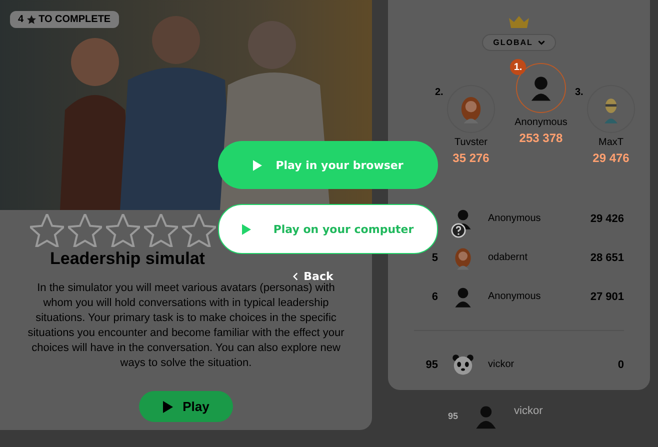  I want to click on player-name: Tuvster, so click(471, 142).